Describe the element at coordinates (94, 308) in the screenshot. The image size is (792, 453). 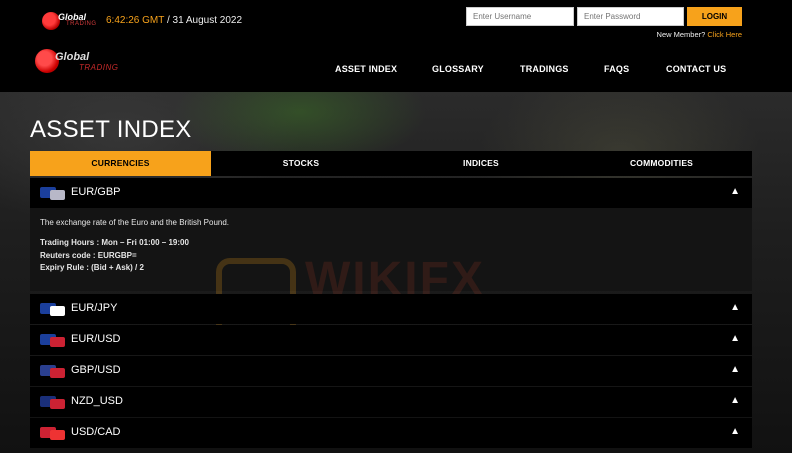
I see `accordion-label: EUR/JPY` at that location.